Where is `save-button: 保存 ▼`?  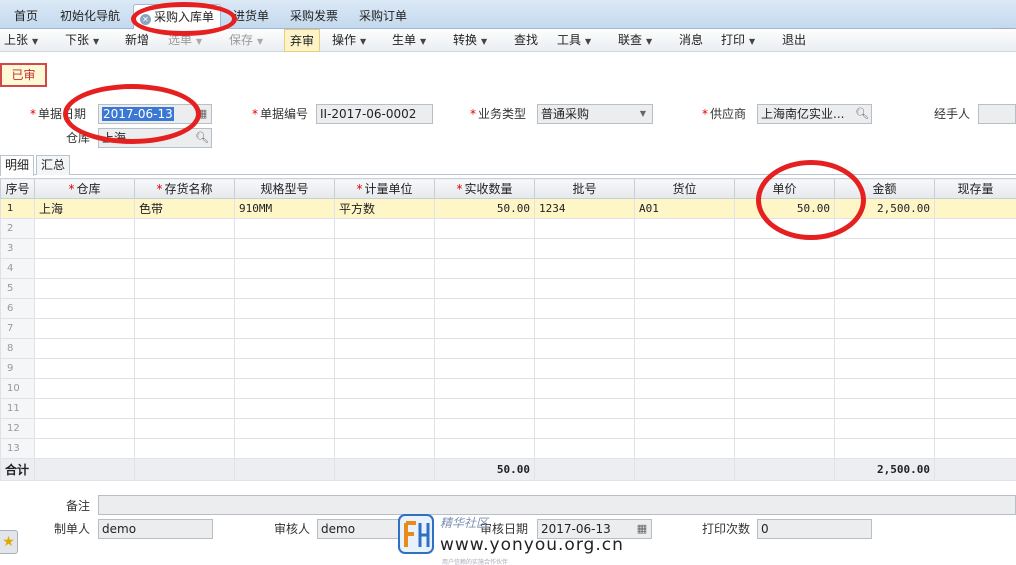
save-button: 保存 ▼ is located at coordinates (246, 40).